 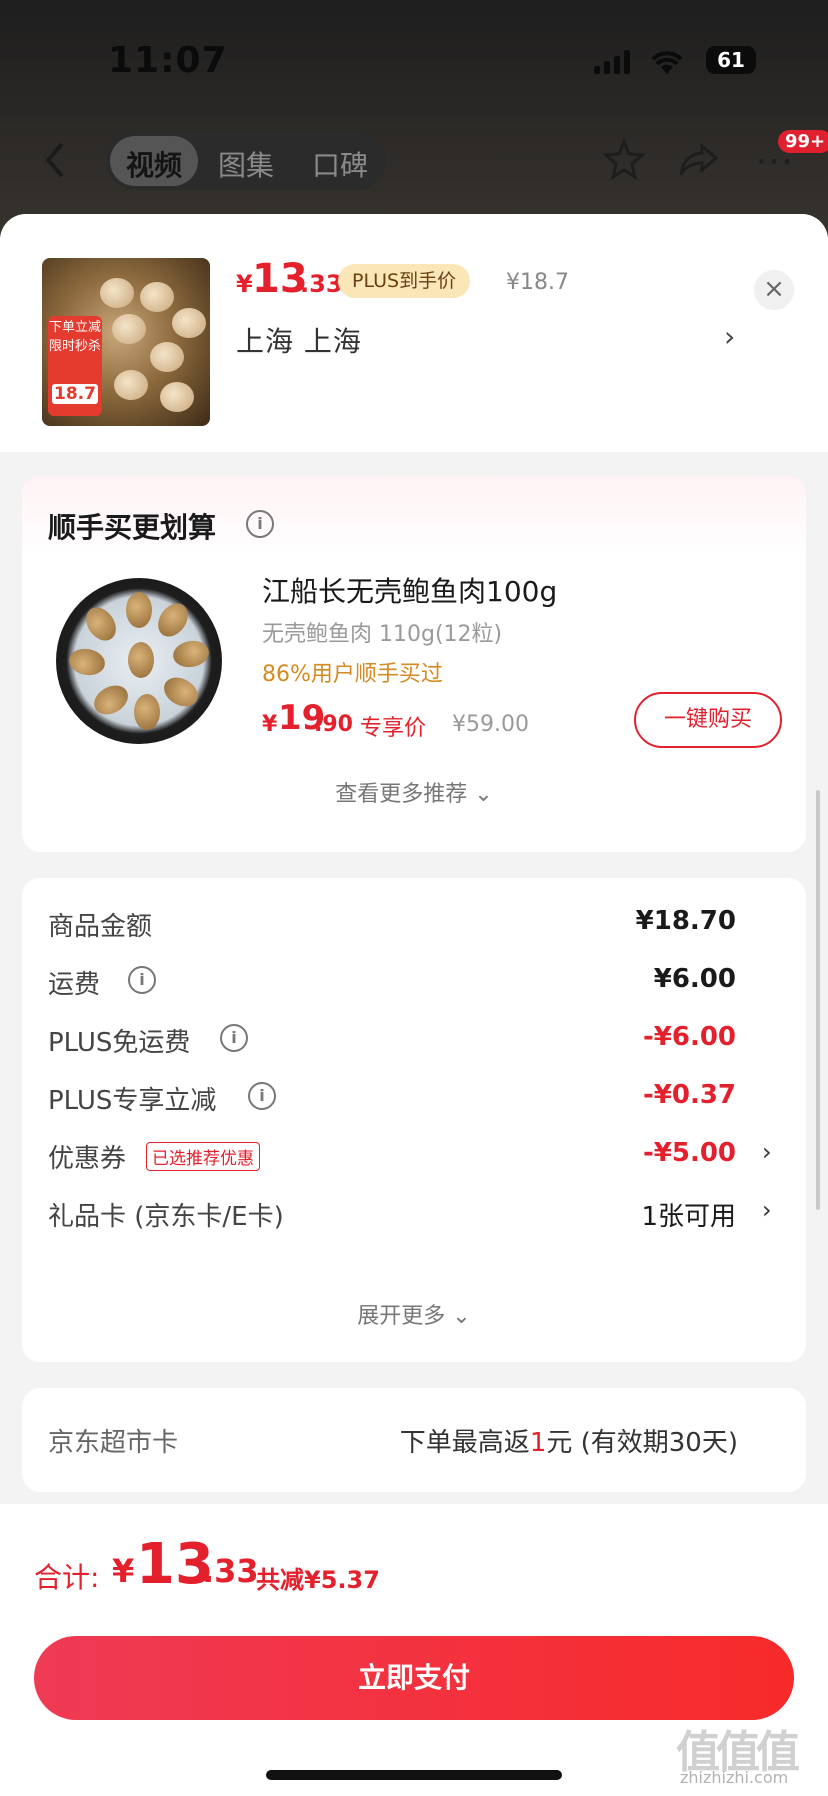 I want to click on supermarket-card-row: 京东超市卡 下单最高返1元 (有效期30天), so click(x=414, y=1440).